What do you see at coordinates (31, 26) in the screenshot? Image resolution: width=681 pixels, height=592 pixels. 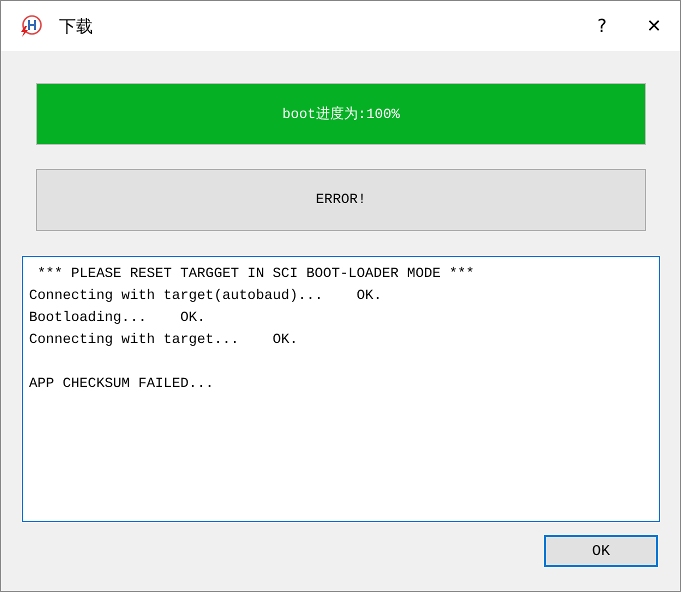 I see `app-logo-icon` at bounding box center [31, 26].